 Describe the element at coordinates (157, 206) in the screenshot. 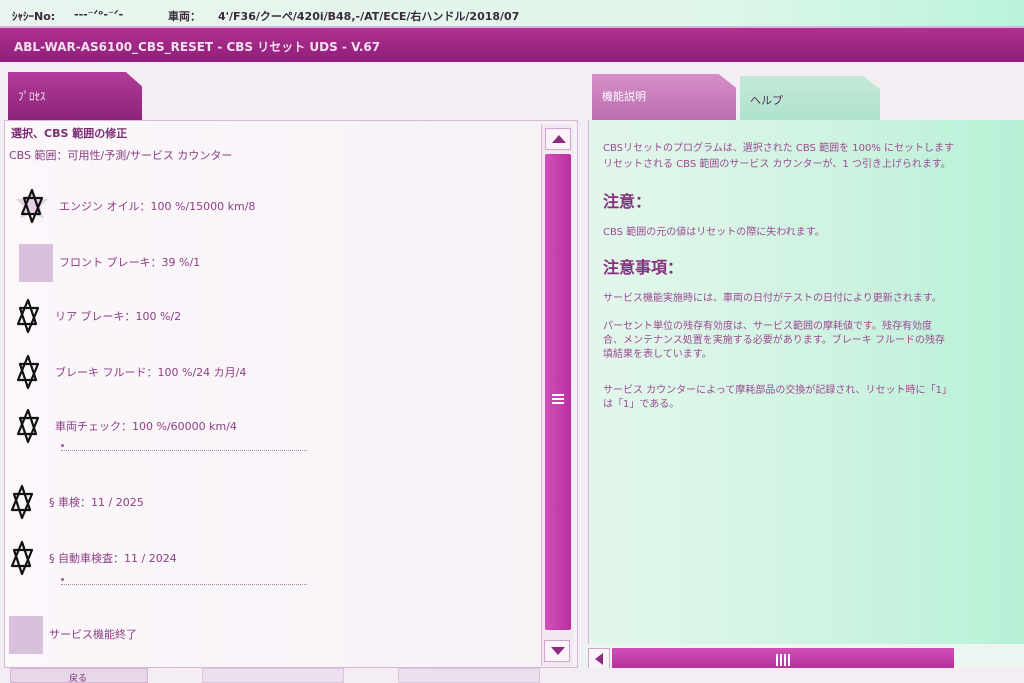

I see `cbs-item-label: エンジン オイル：100 %/15000 km/8` at that location.